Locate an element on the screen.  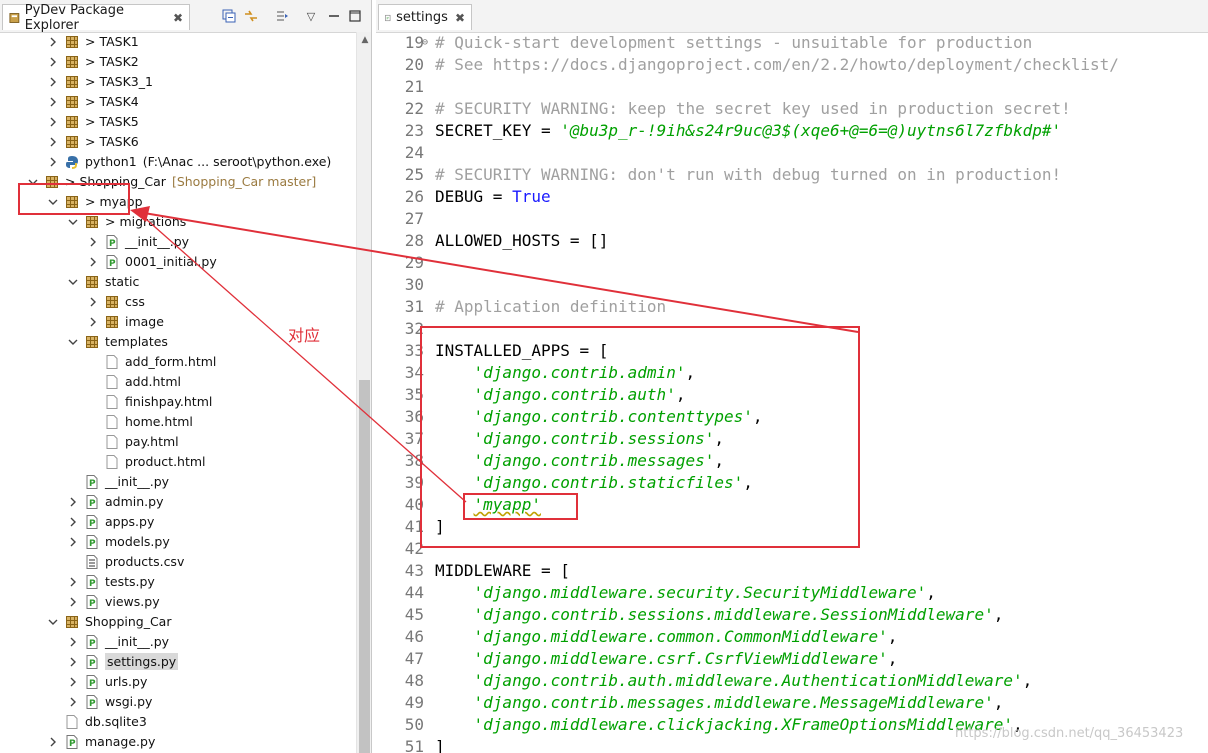
tree-item: > TASK3_1 is located at coordinates (178, 82).